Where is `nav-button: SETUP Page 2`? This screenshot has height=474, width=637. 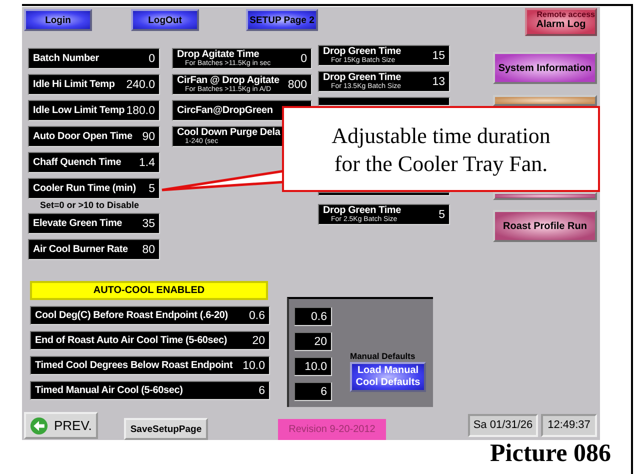
nav-button: SETUP Page 2 is located at coordinates (282, 20).